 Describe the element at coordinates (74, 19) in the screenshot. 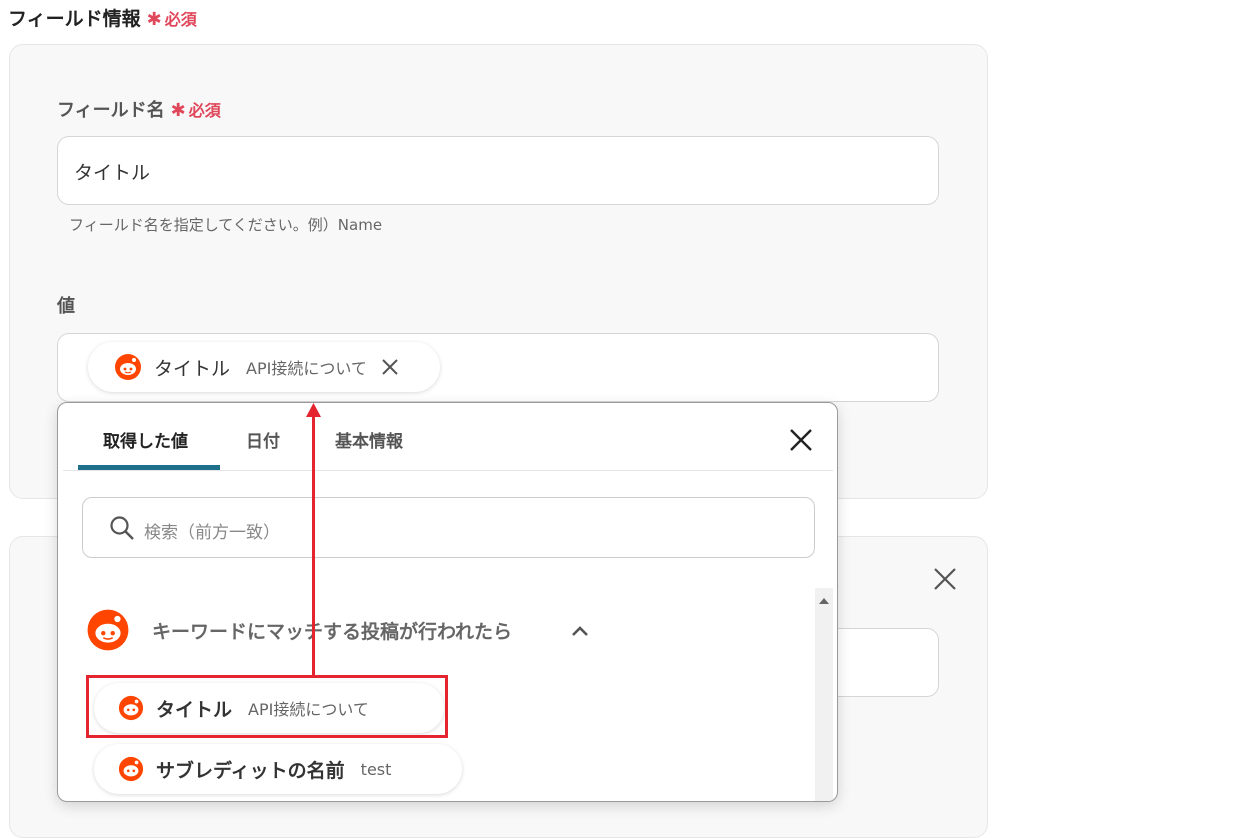

I see `section-title-text: フィールド情報` at that location.